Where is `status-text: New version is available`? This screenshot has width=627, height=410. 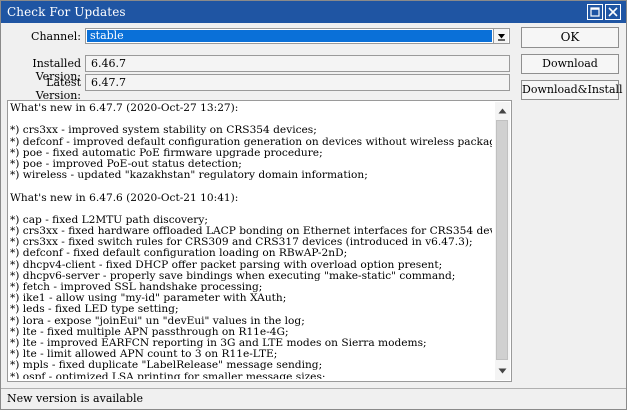 status-text: New version is available is located at coordinates (75, 398).